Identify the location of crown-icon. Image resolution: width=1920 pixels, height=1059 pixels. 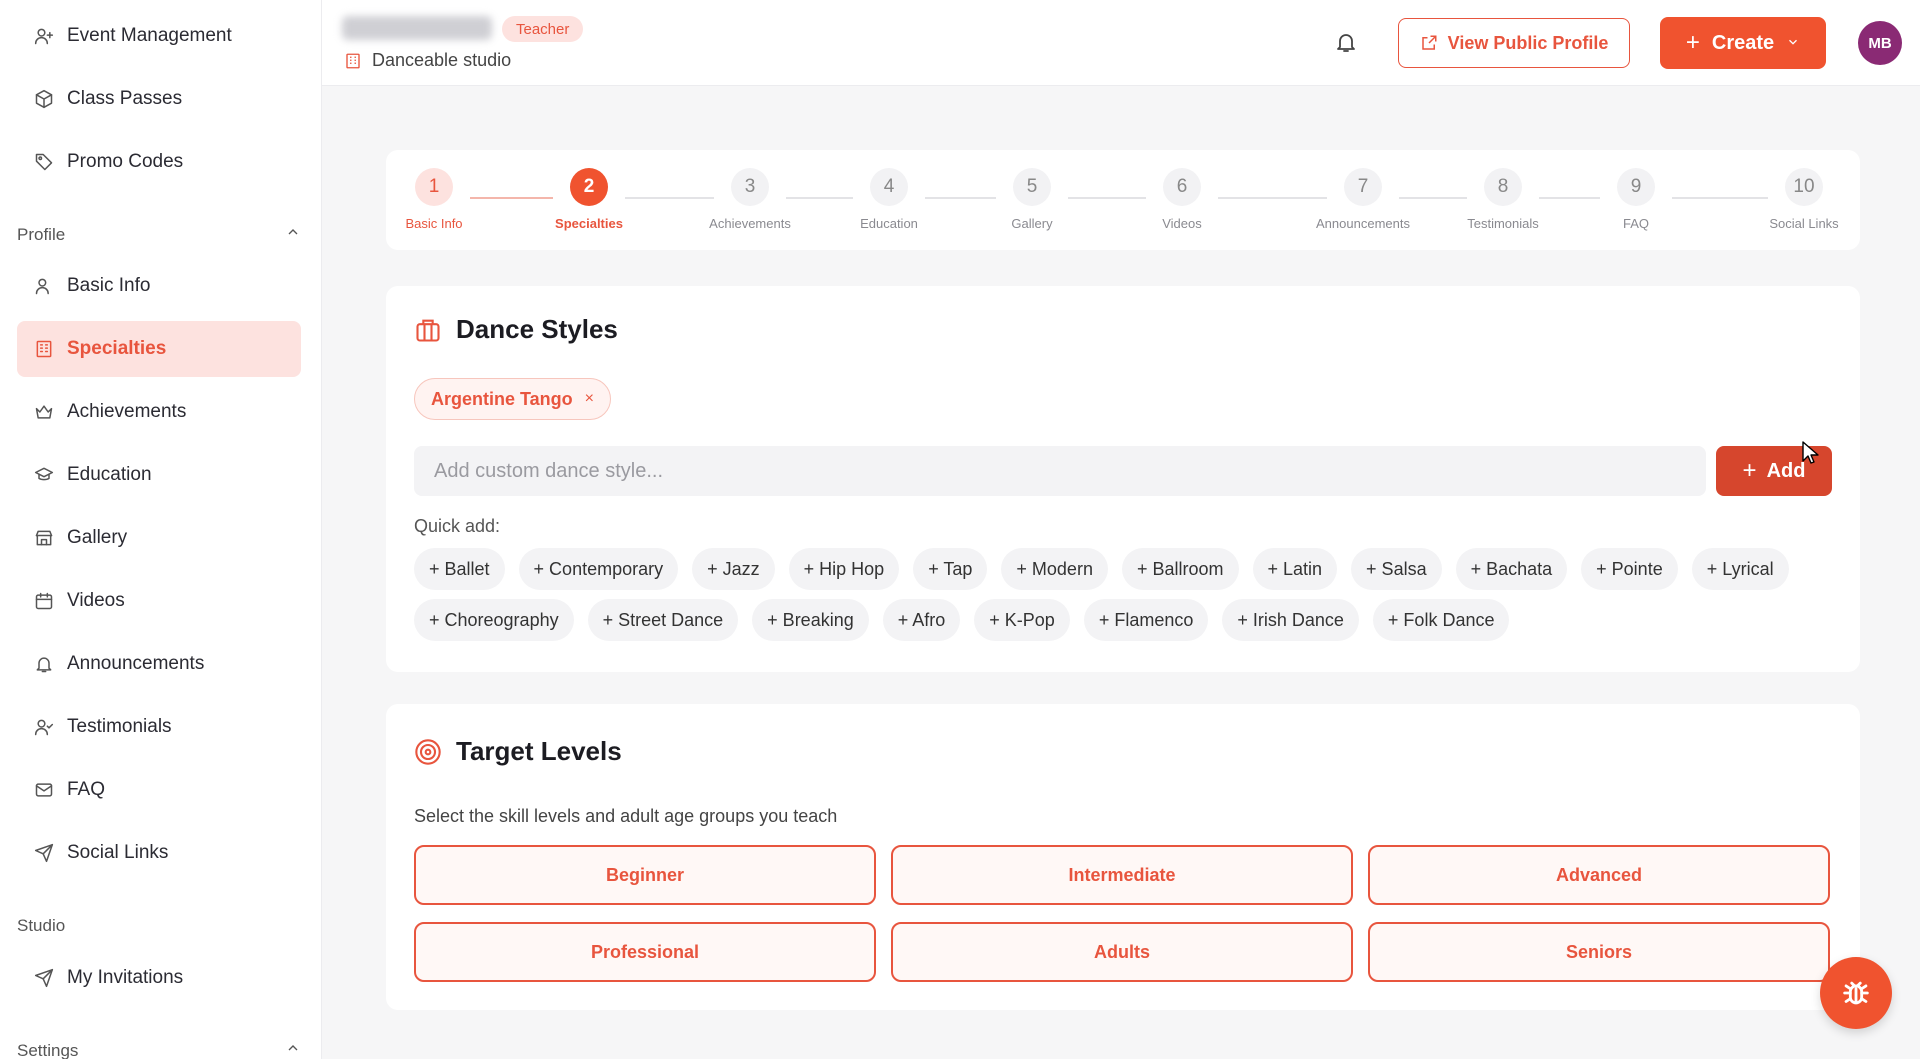
(44, 412).